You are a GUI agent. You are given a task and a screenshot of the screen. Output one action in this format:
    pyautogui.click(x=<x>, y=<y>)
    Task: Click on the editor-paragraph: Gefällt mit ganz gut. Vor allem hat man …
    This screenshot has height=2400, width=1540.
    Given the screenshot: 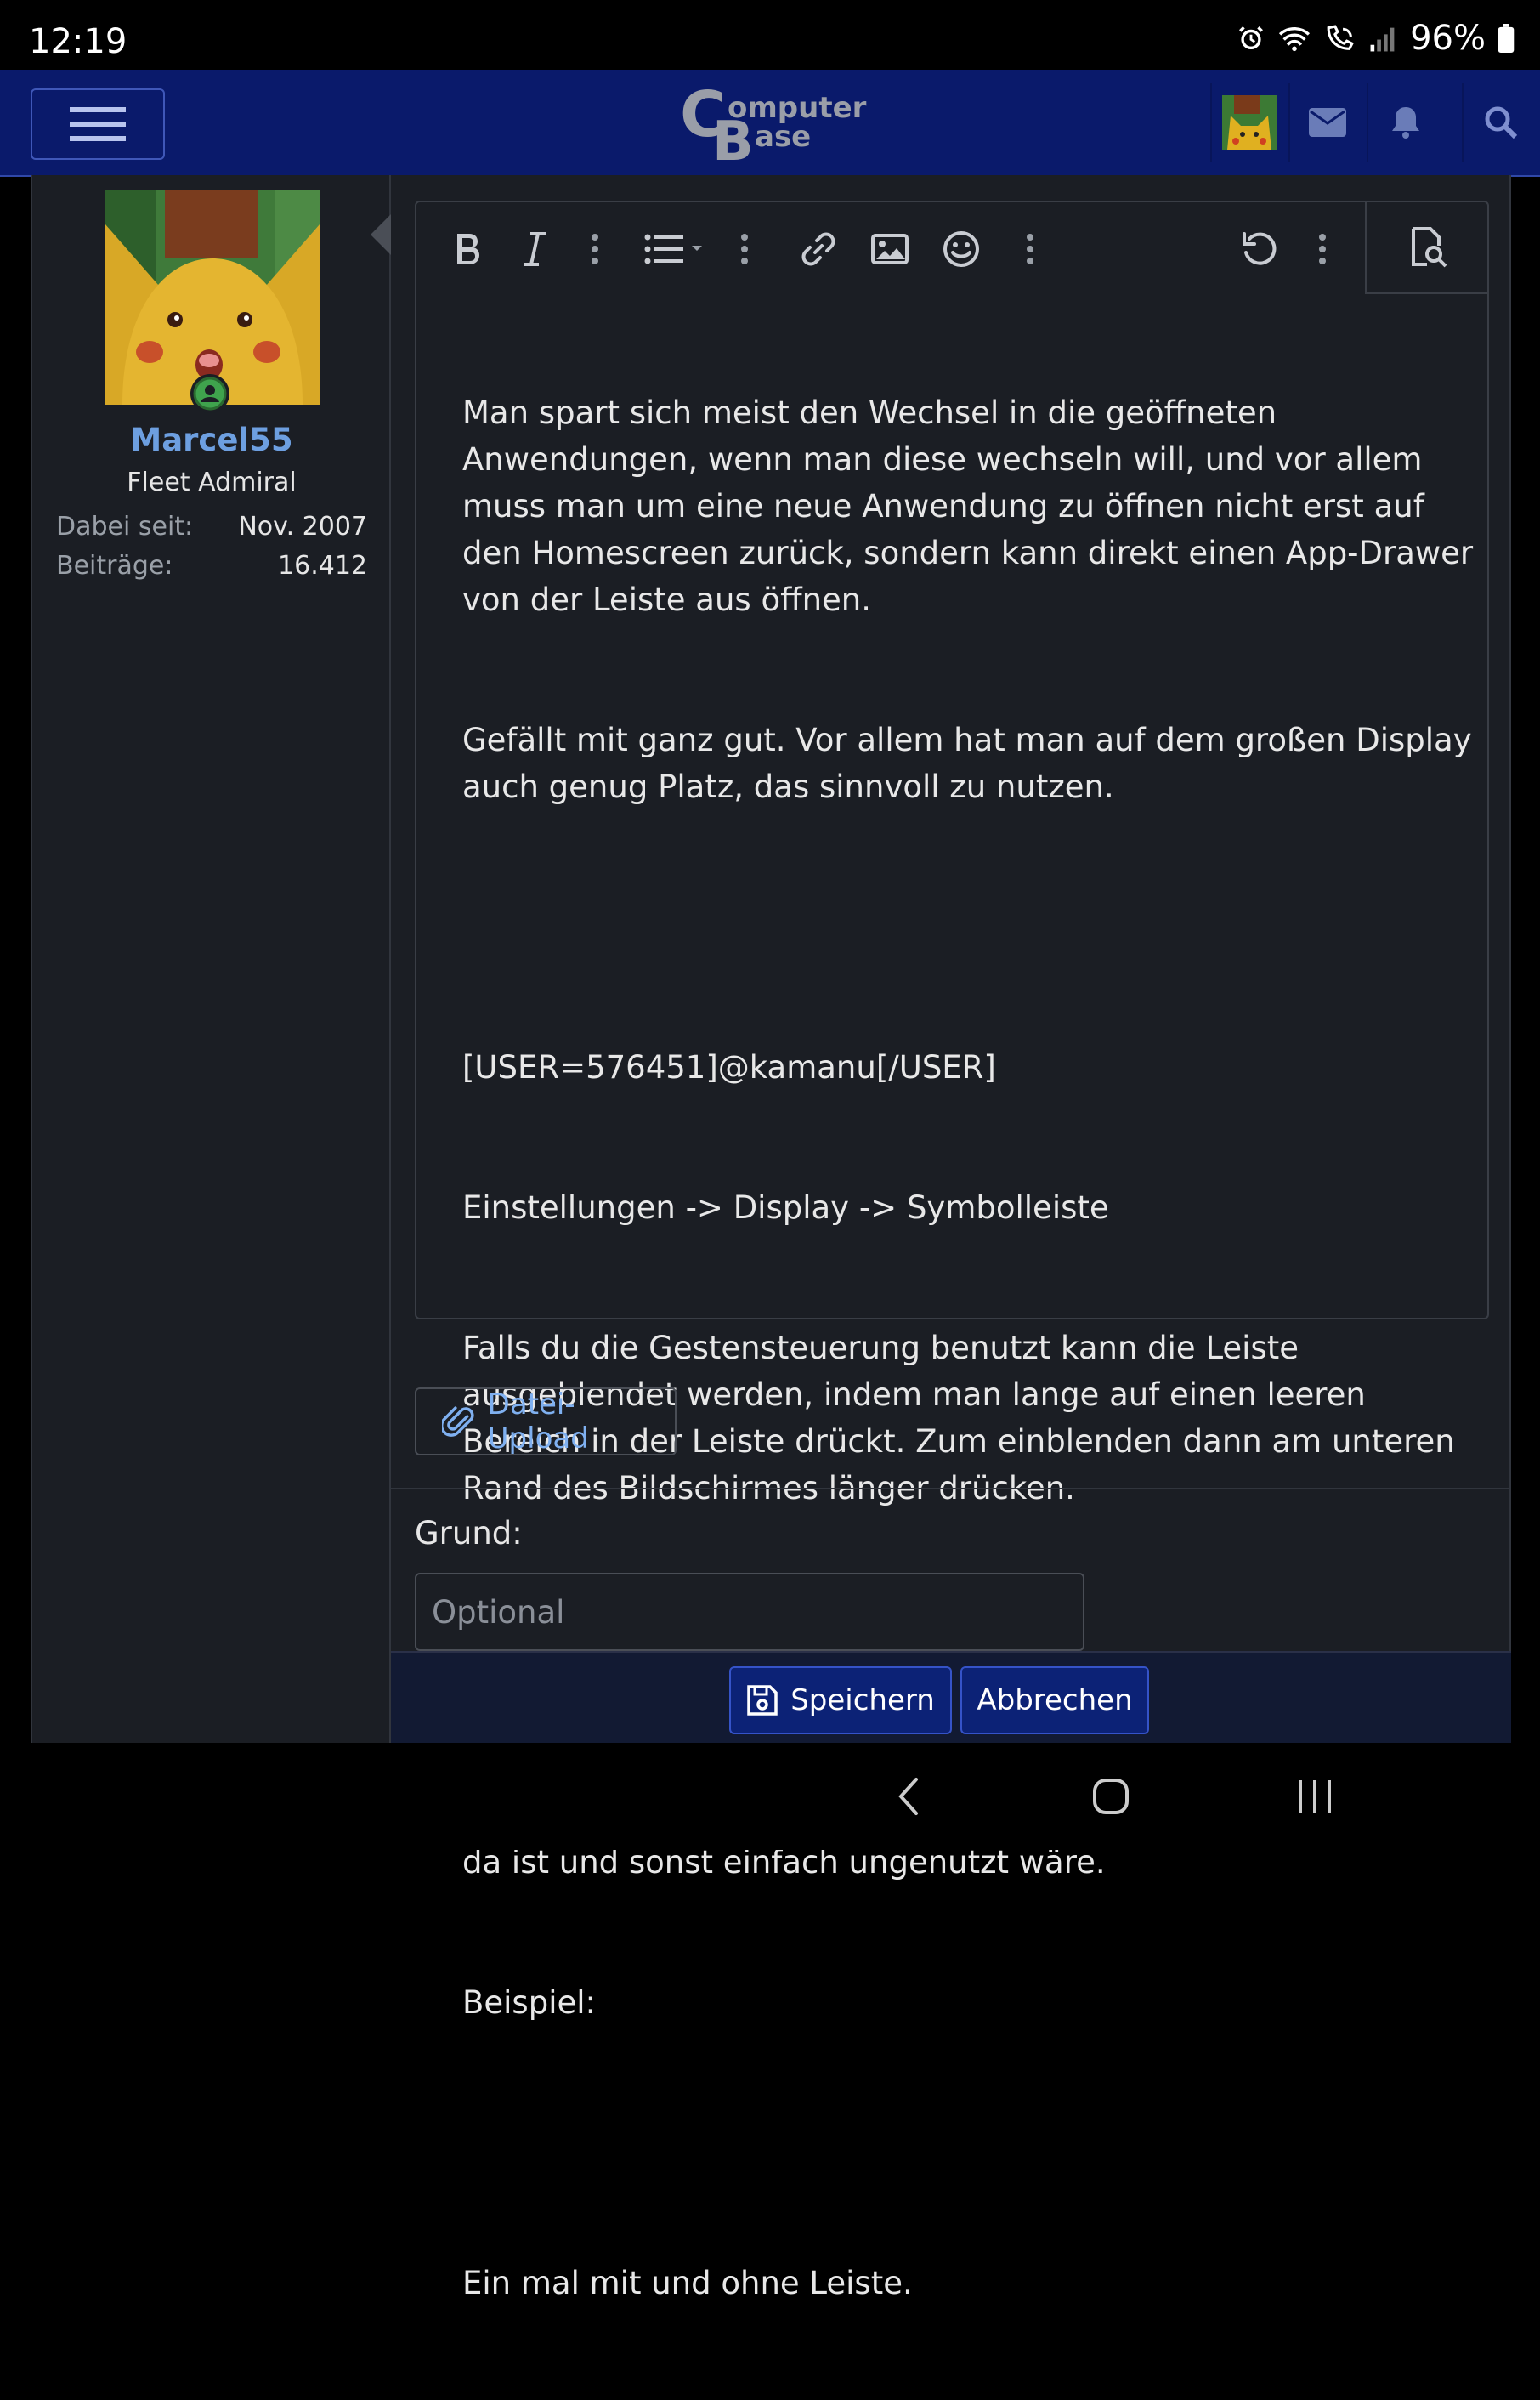 What is the action you would take?
    pyautogui.click(x=972, y=763)
    